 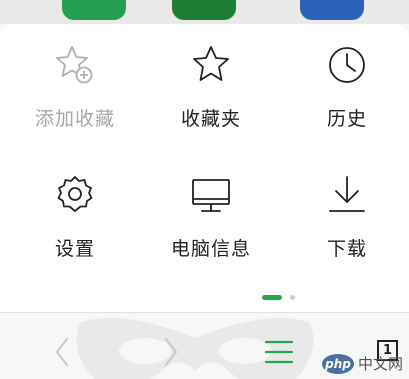 I want to click on menu-item-download: 下载, so click(x=347, y=222).